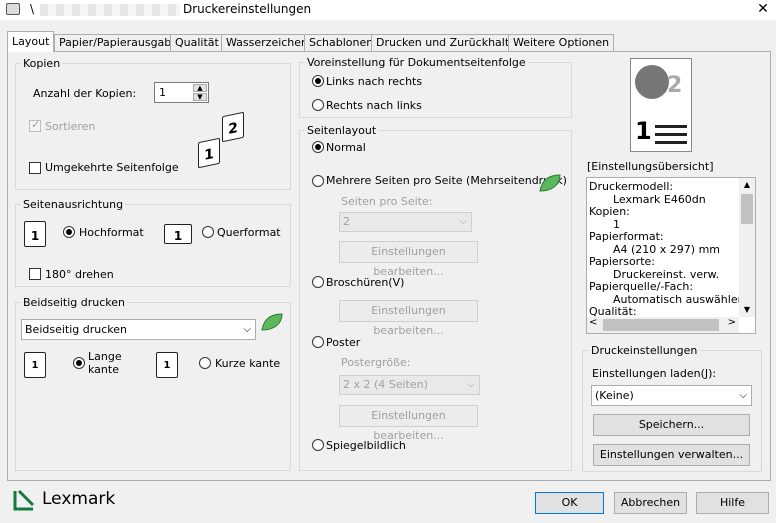 The height and width of the screenshot is (523, 776). Describe the element at coordinates (70, 126) in the screenshot. I see `collate-label: Sortieren` at that location.